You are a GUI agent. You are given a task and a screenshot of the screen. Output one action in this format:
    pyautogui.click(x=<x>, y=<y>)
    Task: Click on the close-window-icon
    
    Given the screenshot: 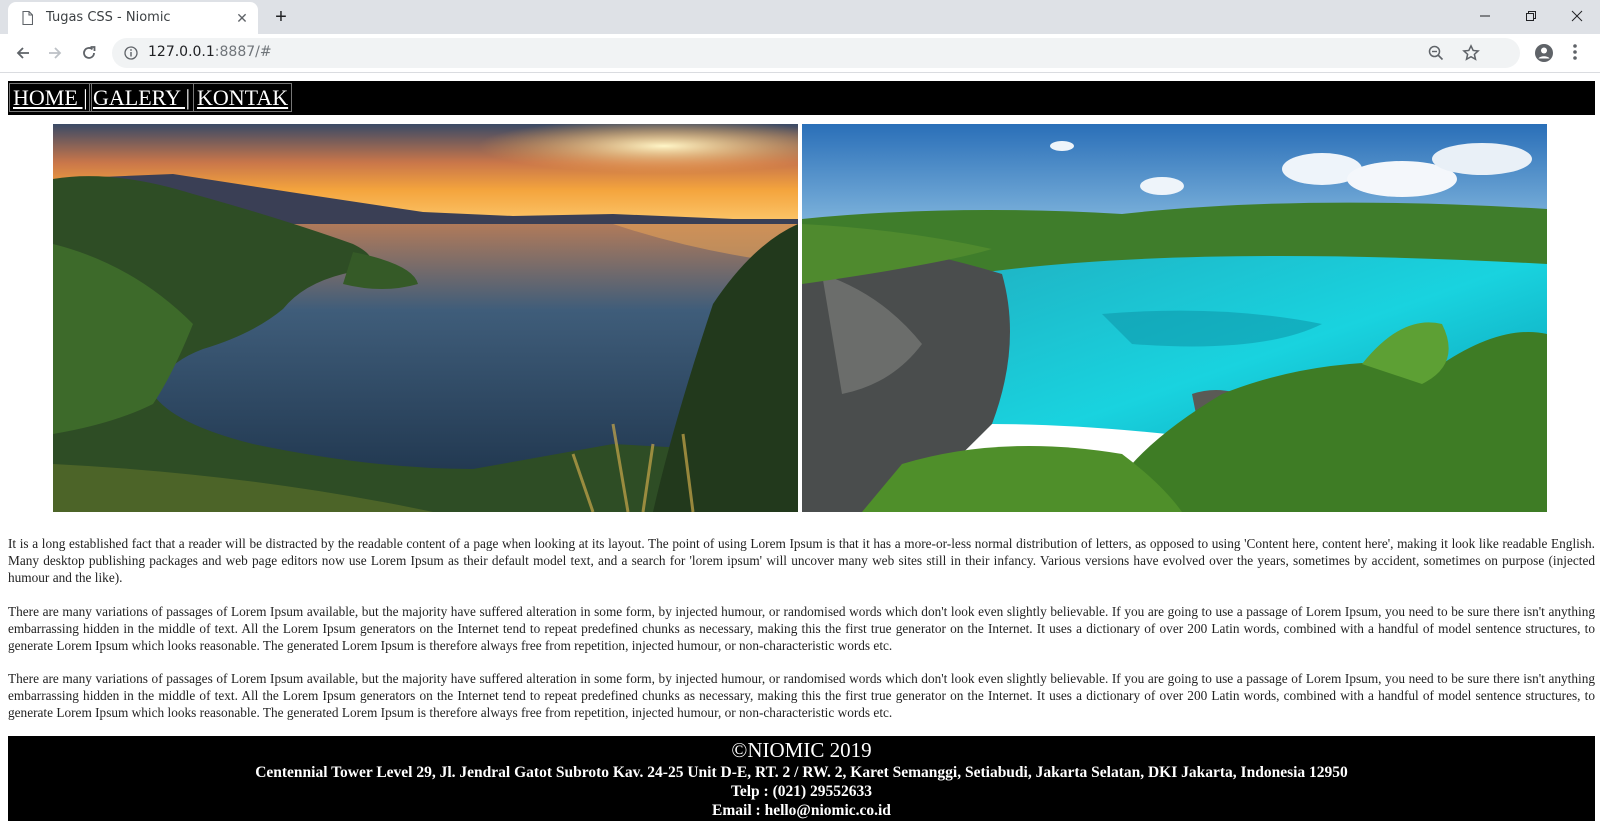 What is the action you would take?
    pyautogui.click(x=1577, y=16)
    